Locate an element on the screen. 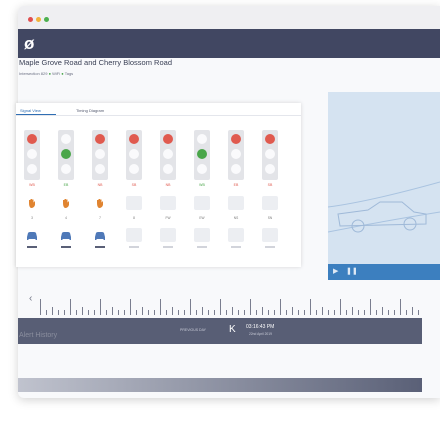 The height and width of the screenshot is (438, 440). timeline-ruler is located at coordinates (229, 305).